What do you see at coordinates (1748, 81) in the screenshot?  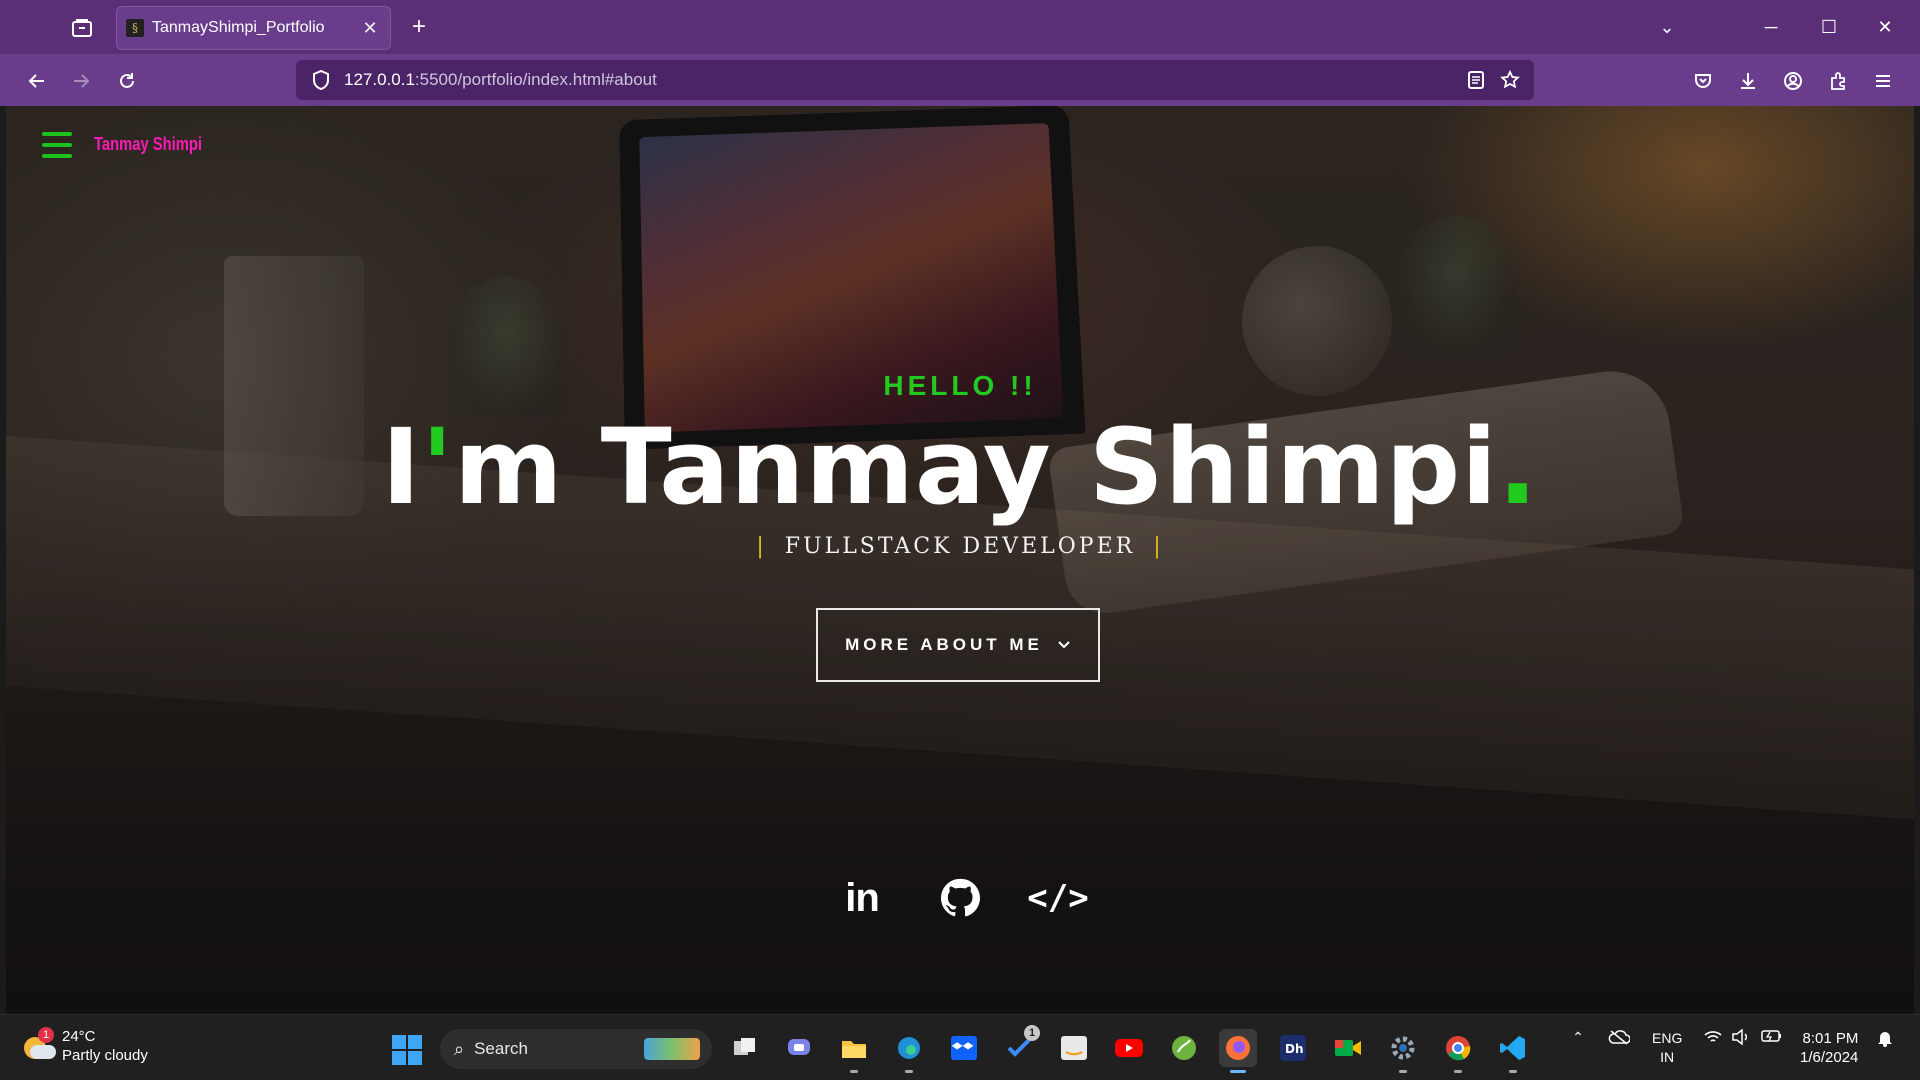 I see `downloads-icon` at bounding box center [1748, 81].